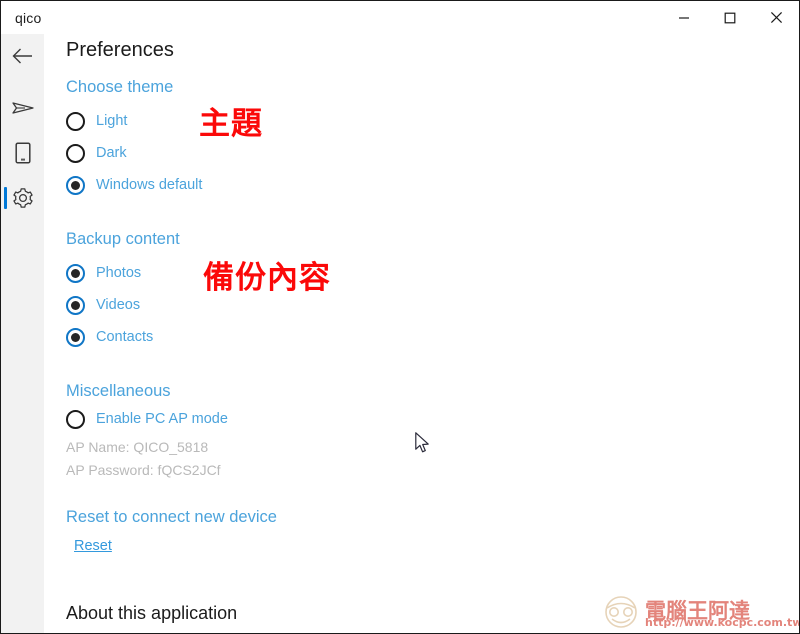 The image size is (800, 634). I want to click on sidebar-item-back, so click(22, 56).